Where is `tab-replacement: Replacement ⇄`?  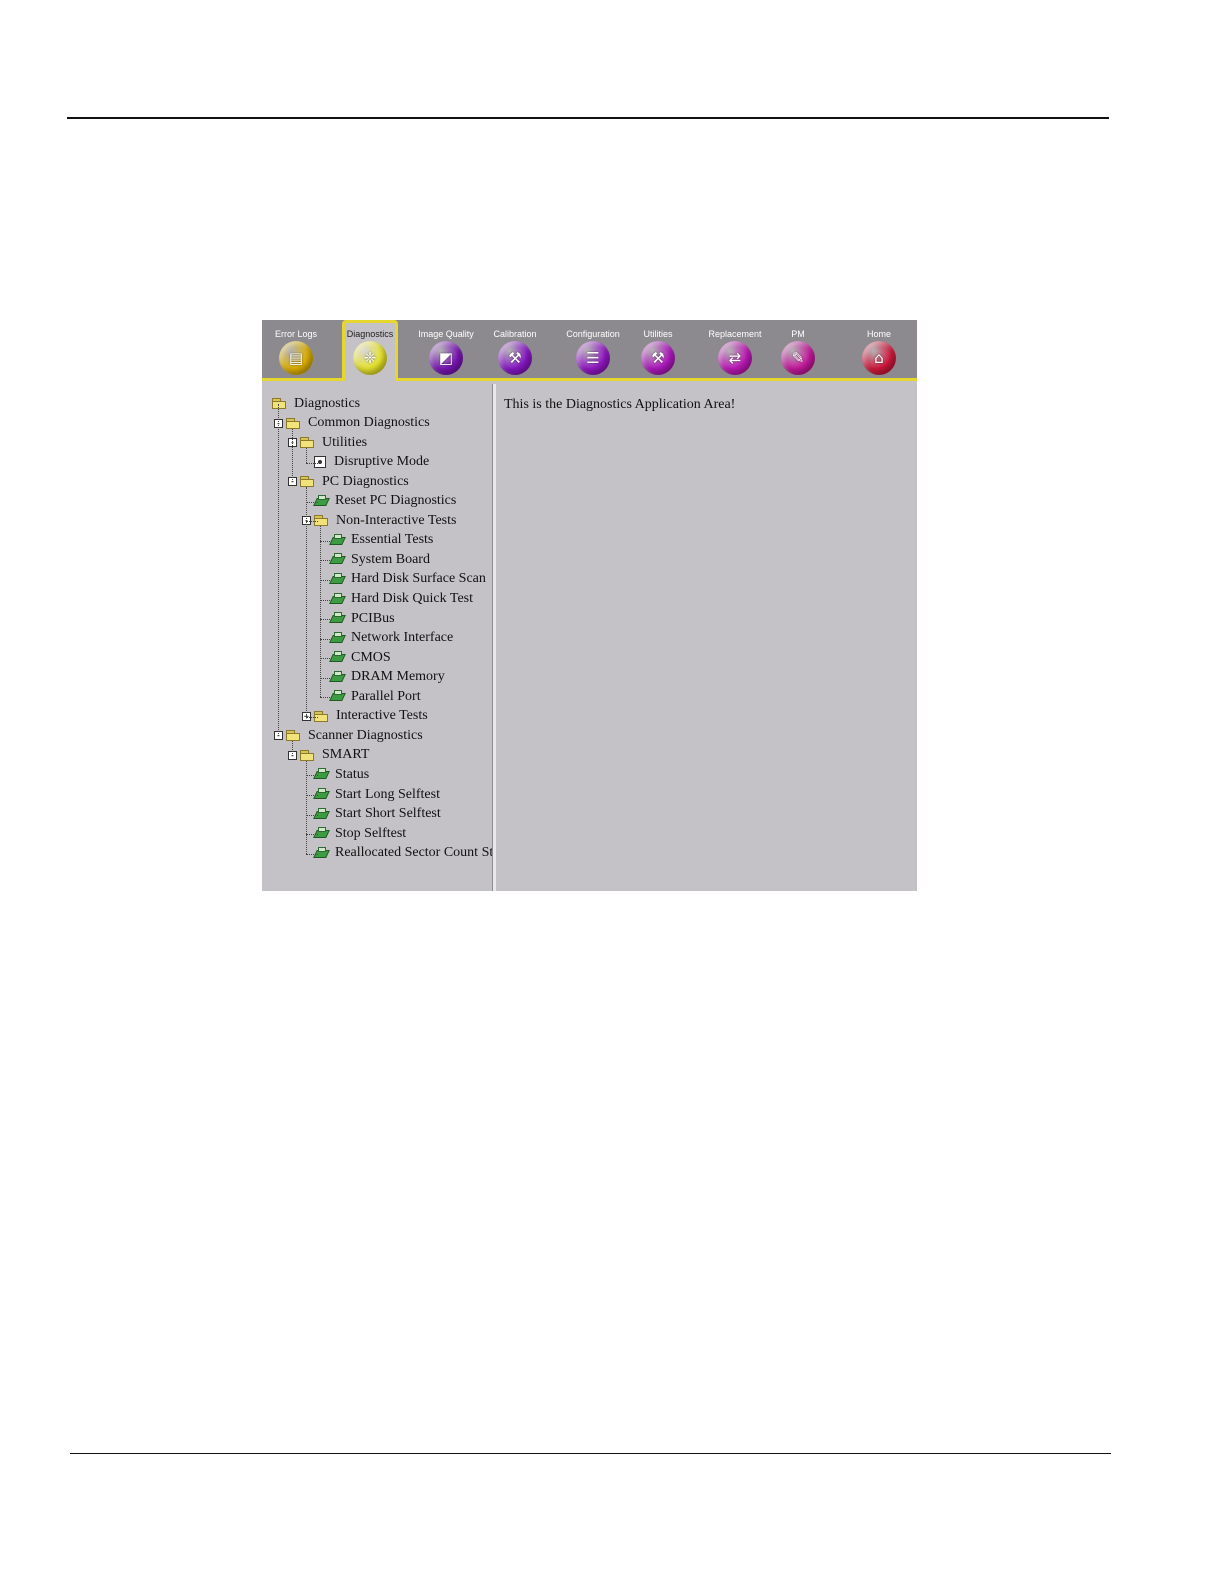 tab-replacement: Replacement ⇄ is located at coordinates (735, 349).